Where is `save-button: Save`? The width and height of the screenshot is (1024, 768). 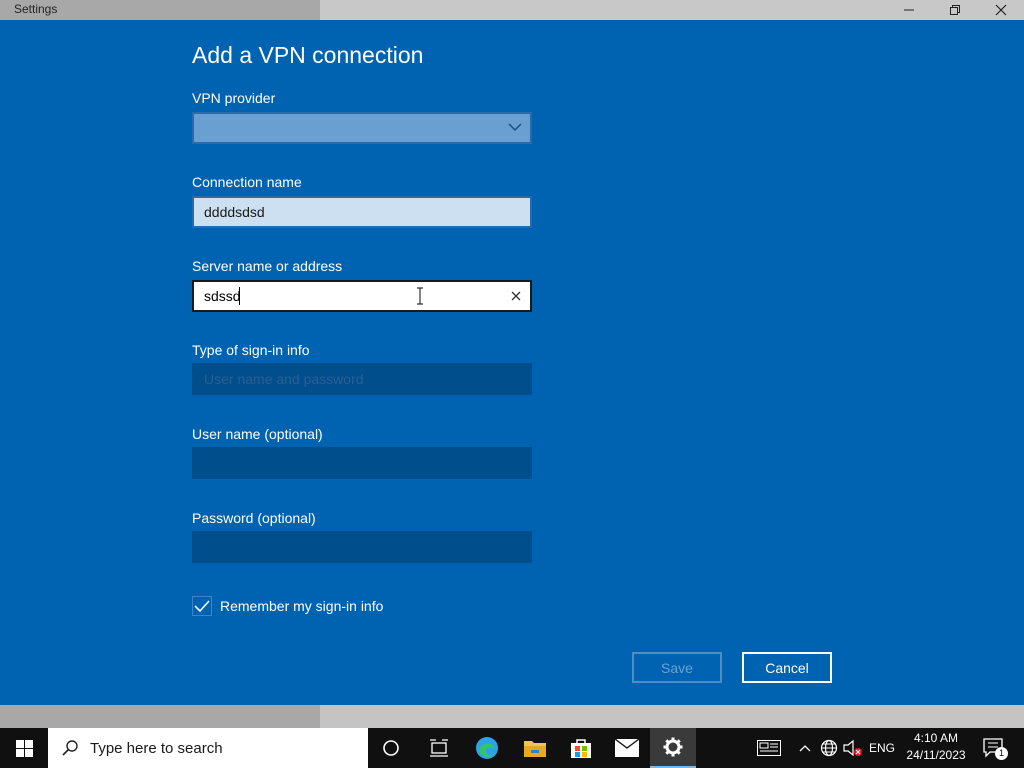 save-button: Save is located at coordinates (677, 667).